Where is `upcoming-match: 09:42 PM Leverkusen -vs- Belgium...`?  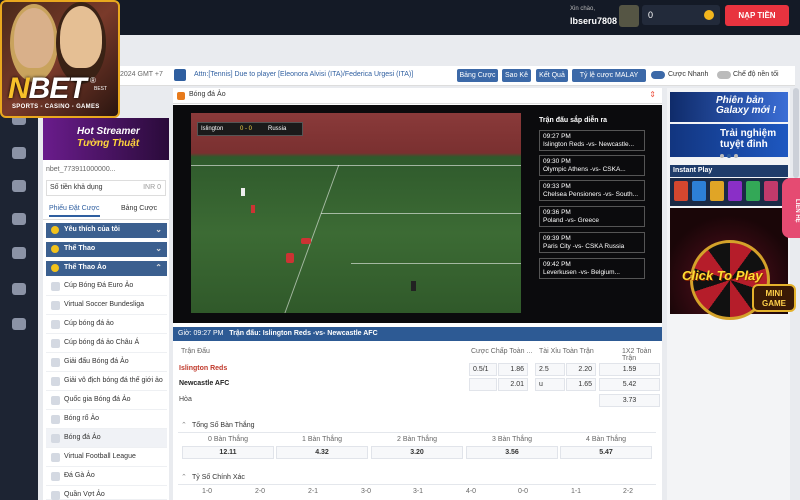
upcoming-match: 09:42 PM Leverkusen -vs- Belgium... is located at coordinates (592, 268).